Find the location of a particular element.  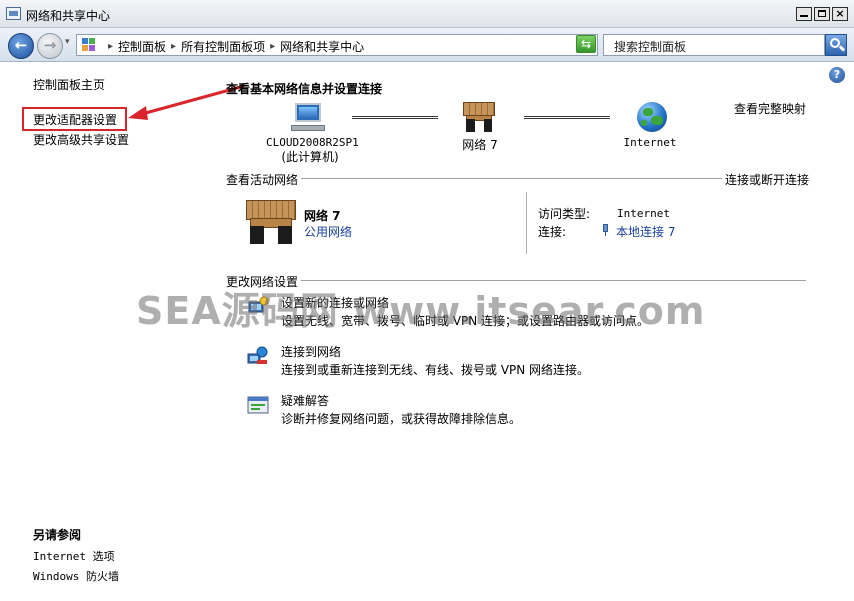

see-also-internet-options: Internet 选项 is located at coordinates (74, 556).